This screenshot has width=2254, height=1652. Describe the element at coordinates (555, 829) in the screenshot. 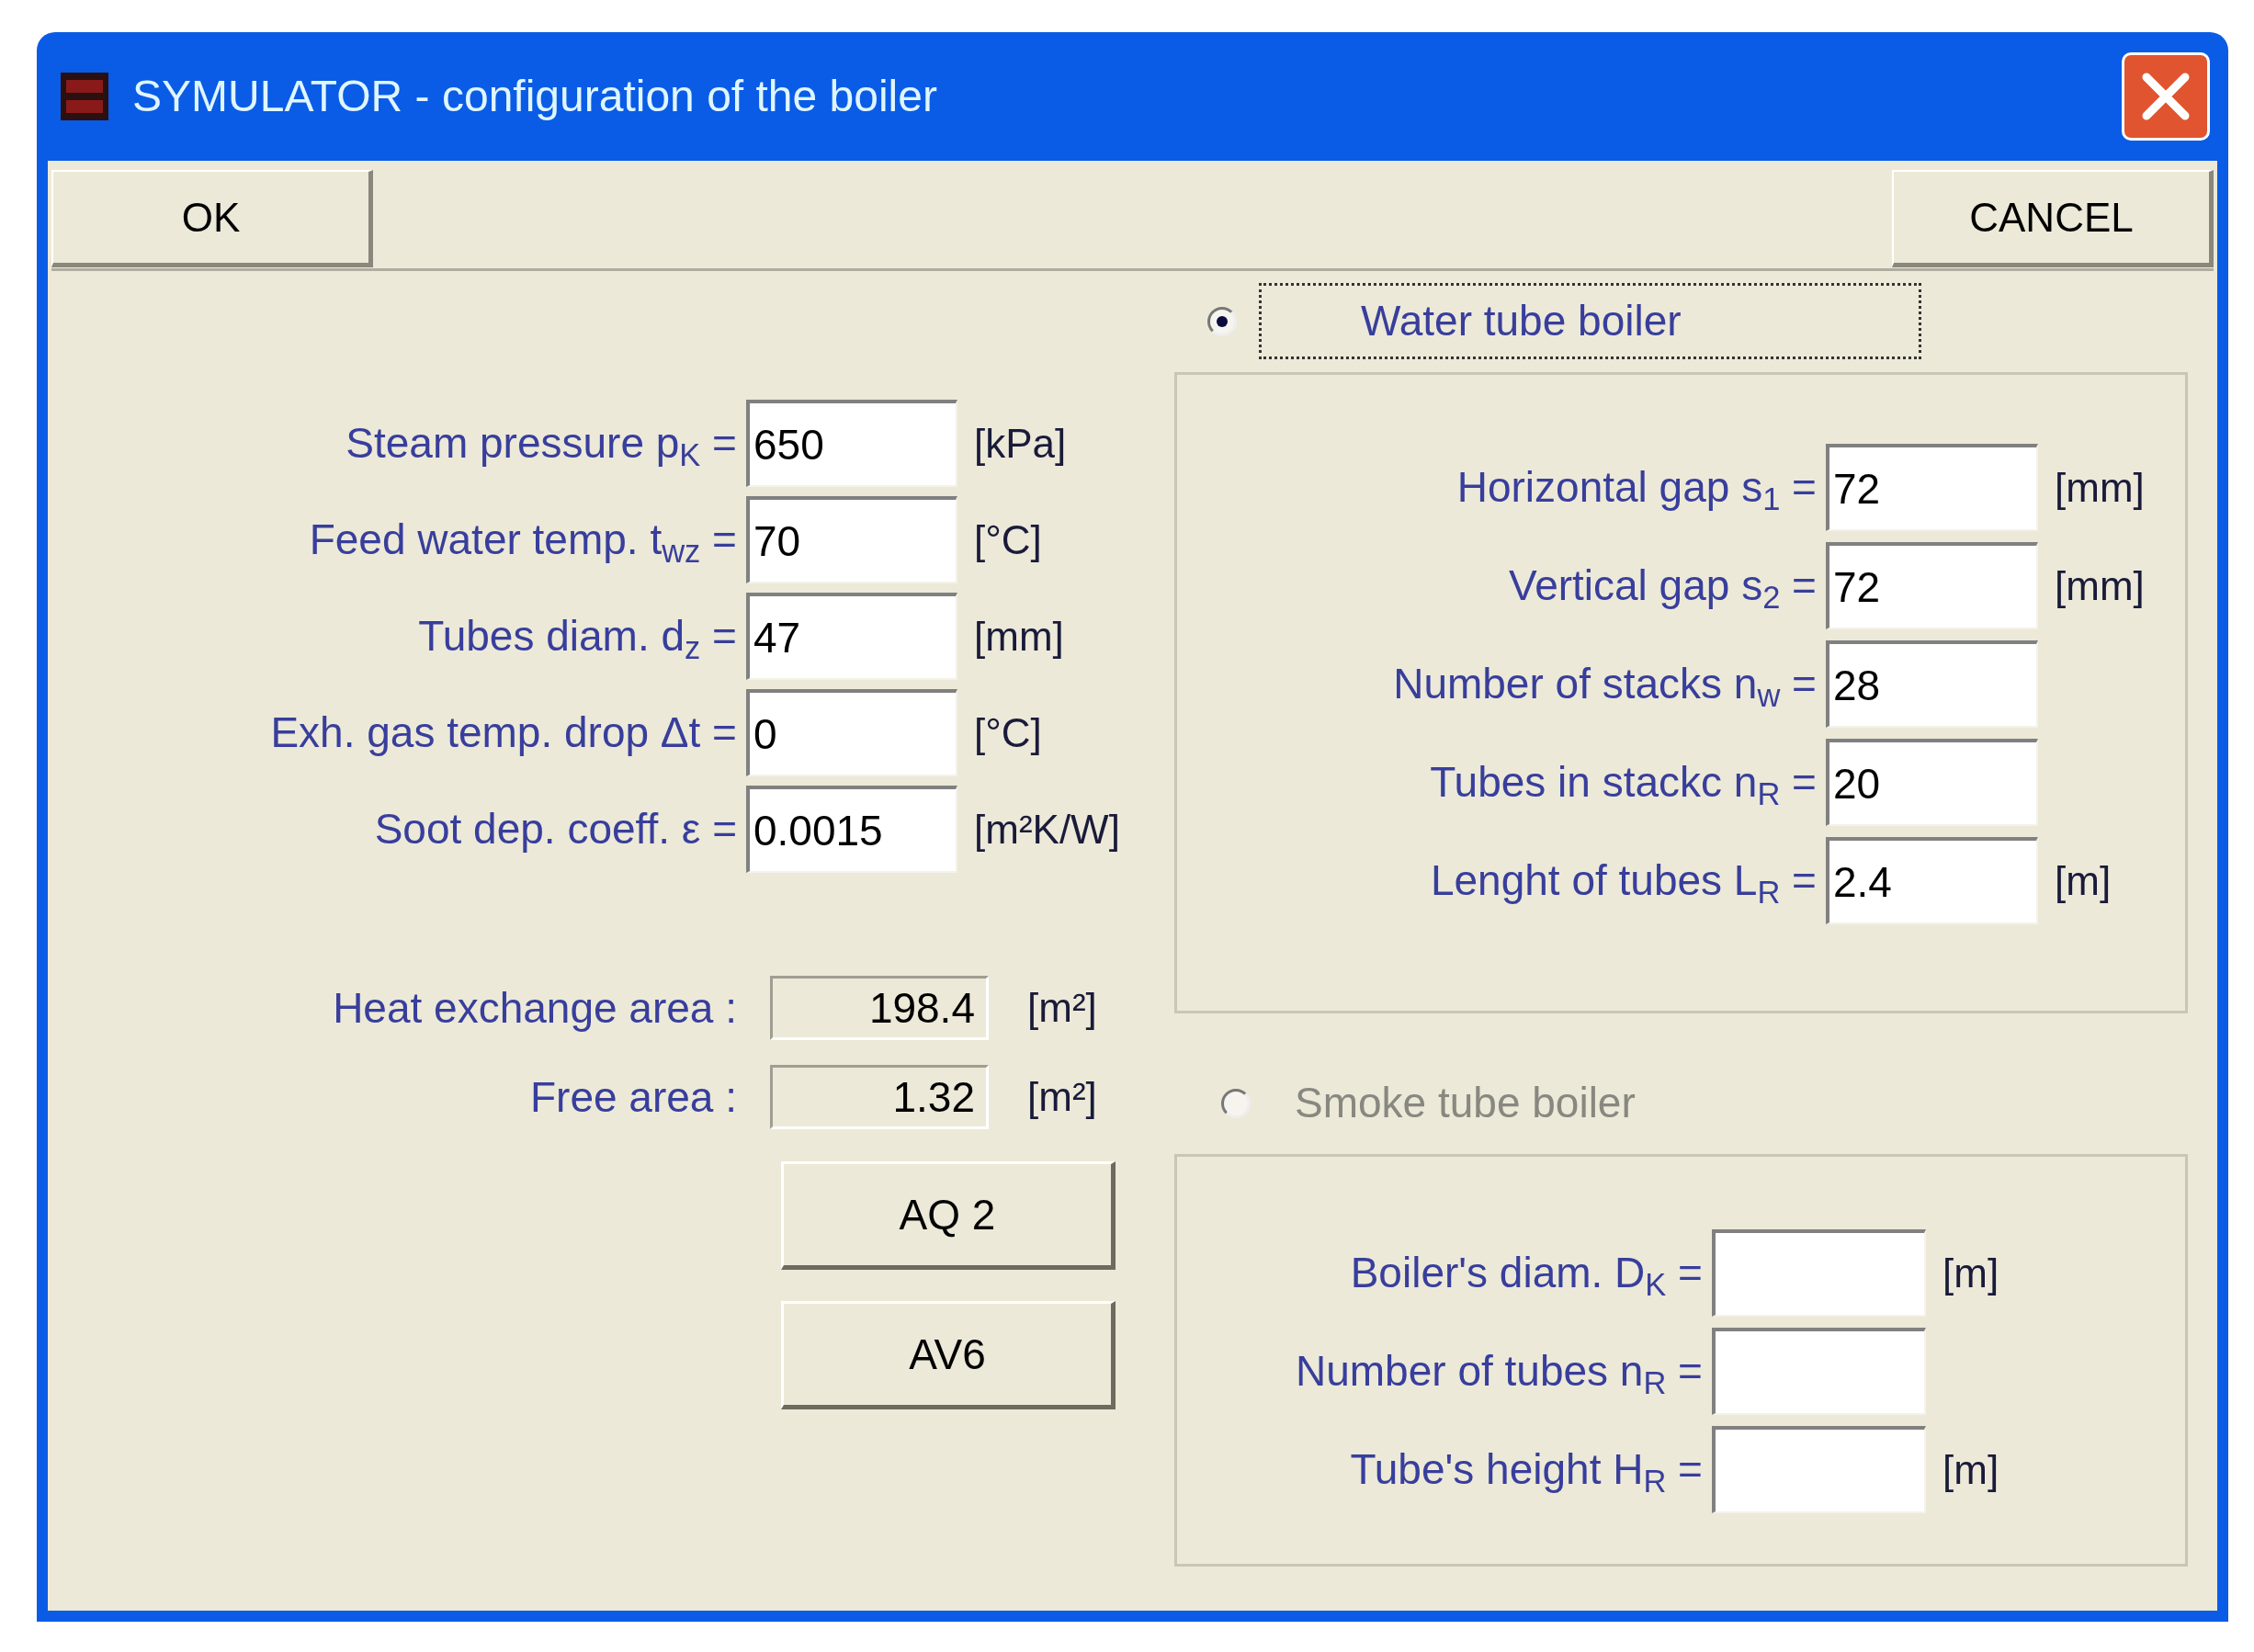

I see `field-label: Soot dep. coeff. ε =` at that location.